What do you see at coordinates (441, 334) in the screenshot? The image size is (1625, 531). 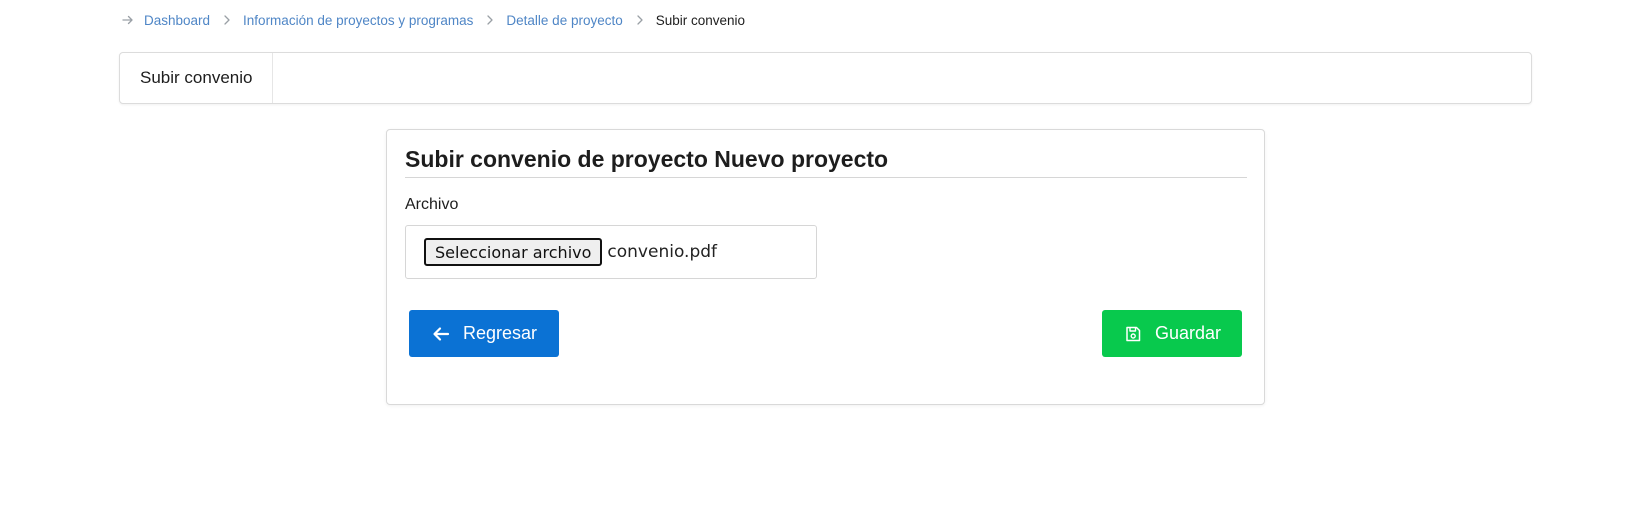 I see `arrow-left-icon` at bounding box center [441, 334].